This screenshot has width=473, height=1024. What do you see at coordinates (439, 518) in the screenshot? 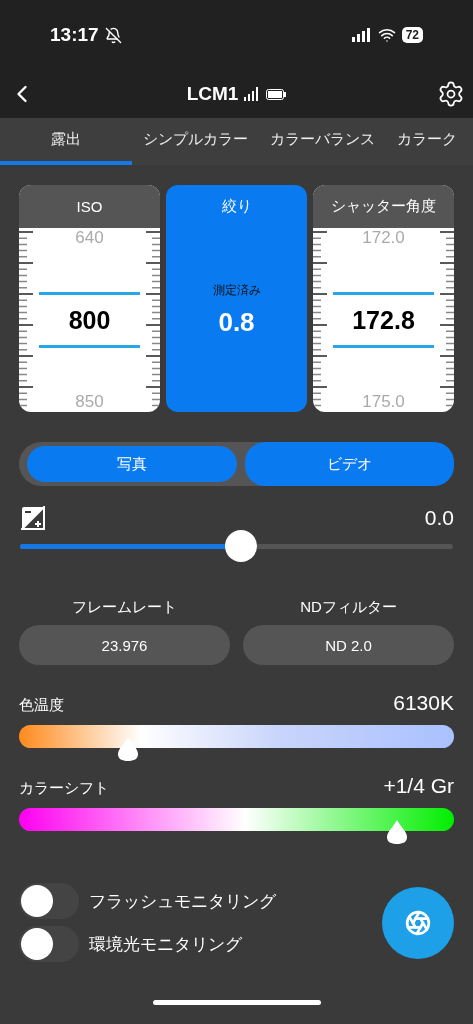
I see `exposure-value: 0.0` at bounding box center [439, 518].